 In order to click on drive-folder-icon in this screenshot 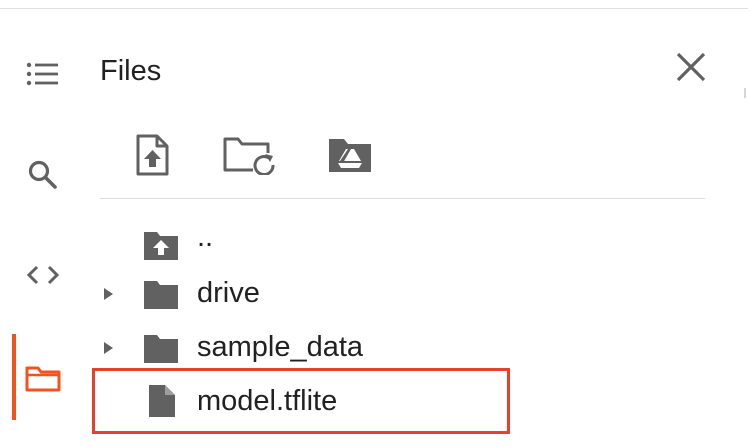, I will do `click(350, 155)`.